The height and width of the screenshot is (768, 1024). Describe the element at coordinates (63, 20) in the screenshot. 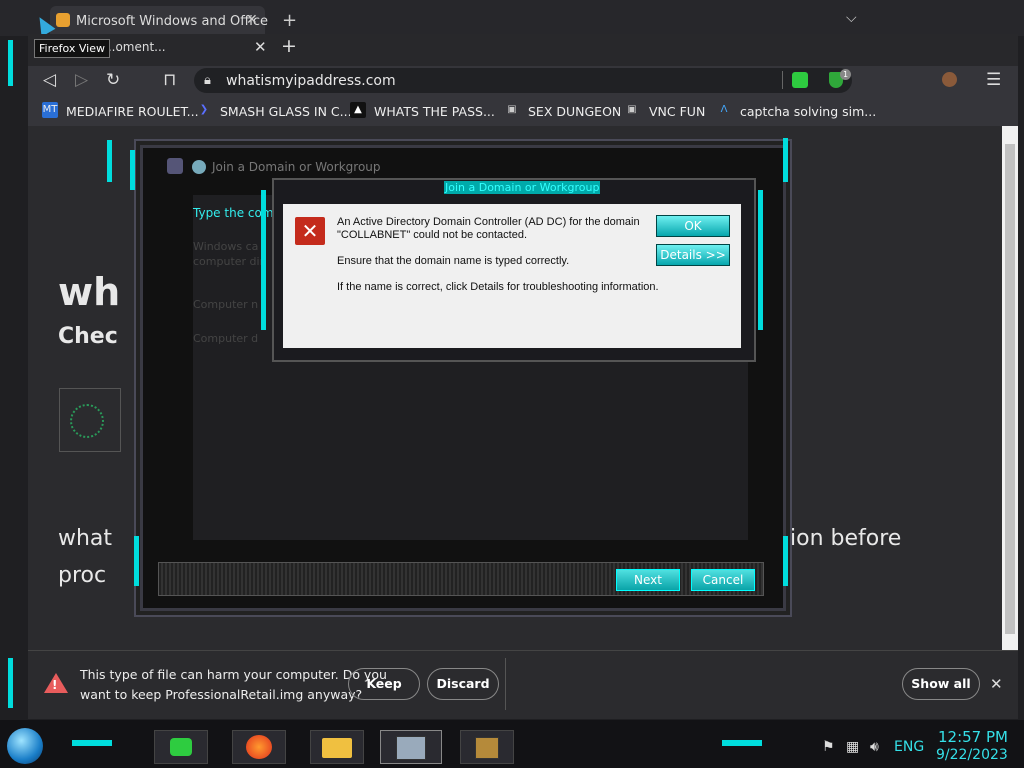

I see `office-icon` at that location.